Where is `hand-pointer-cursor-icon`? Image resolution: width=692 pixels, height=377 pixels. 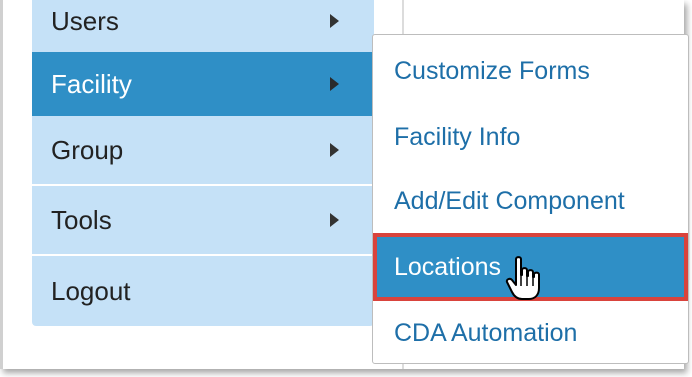 hand-pointer-cursor-icon is located at coordinates (522, 278).